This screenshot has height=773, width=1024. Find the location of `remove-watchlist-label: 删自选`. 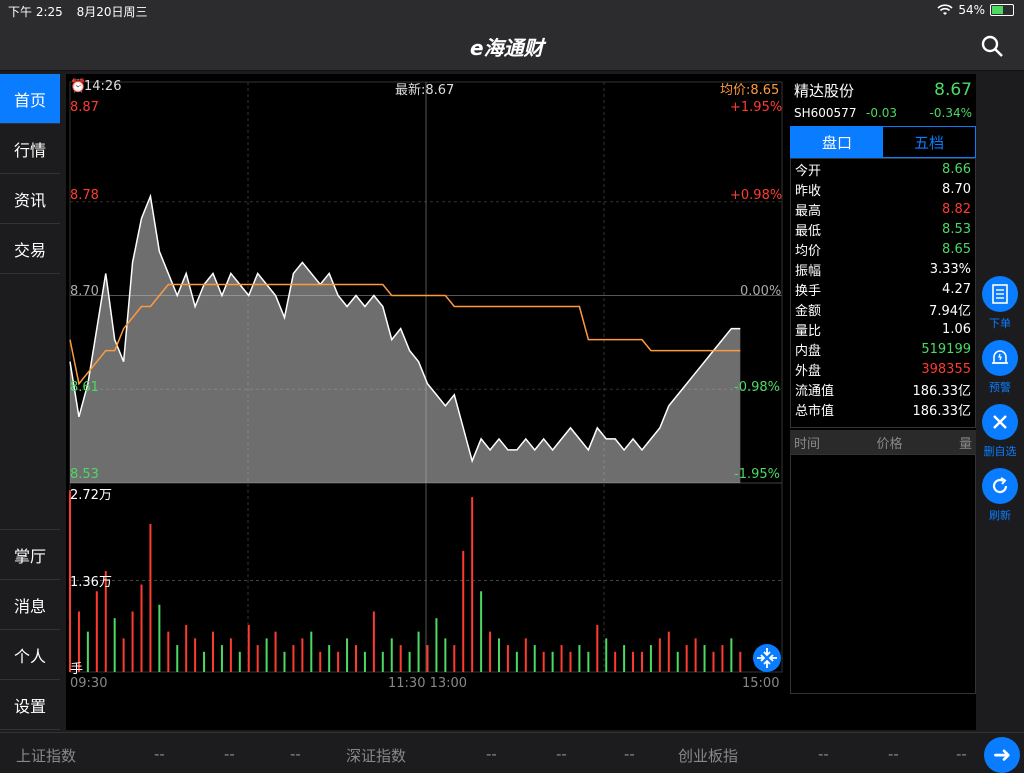

remove-watchlist-label: 删自选 is located at coordinates (1000, 451).